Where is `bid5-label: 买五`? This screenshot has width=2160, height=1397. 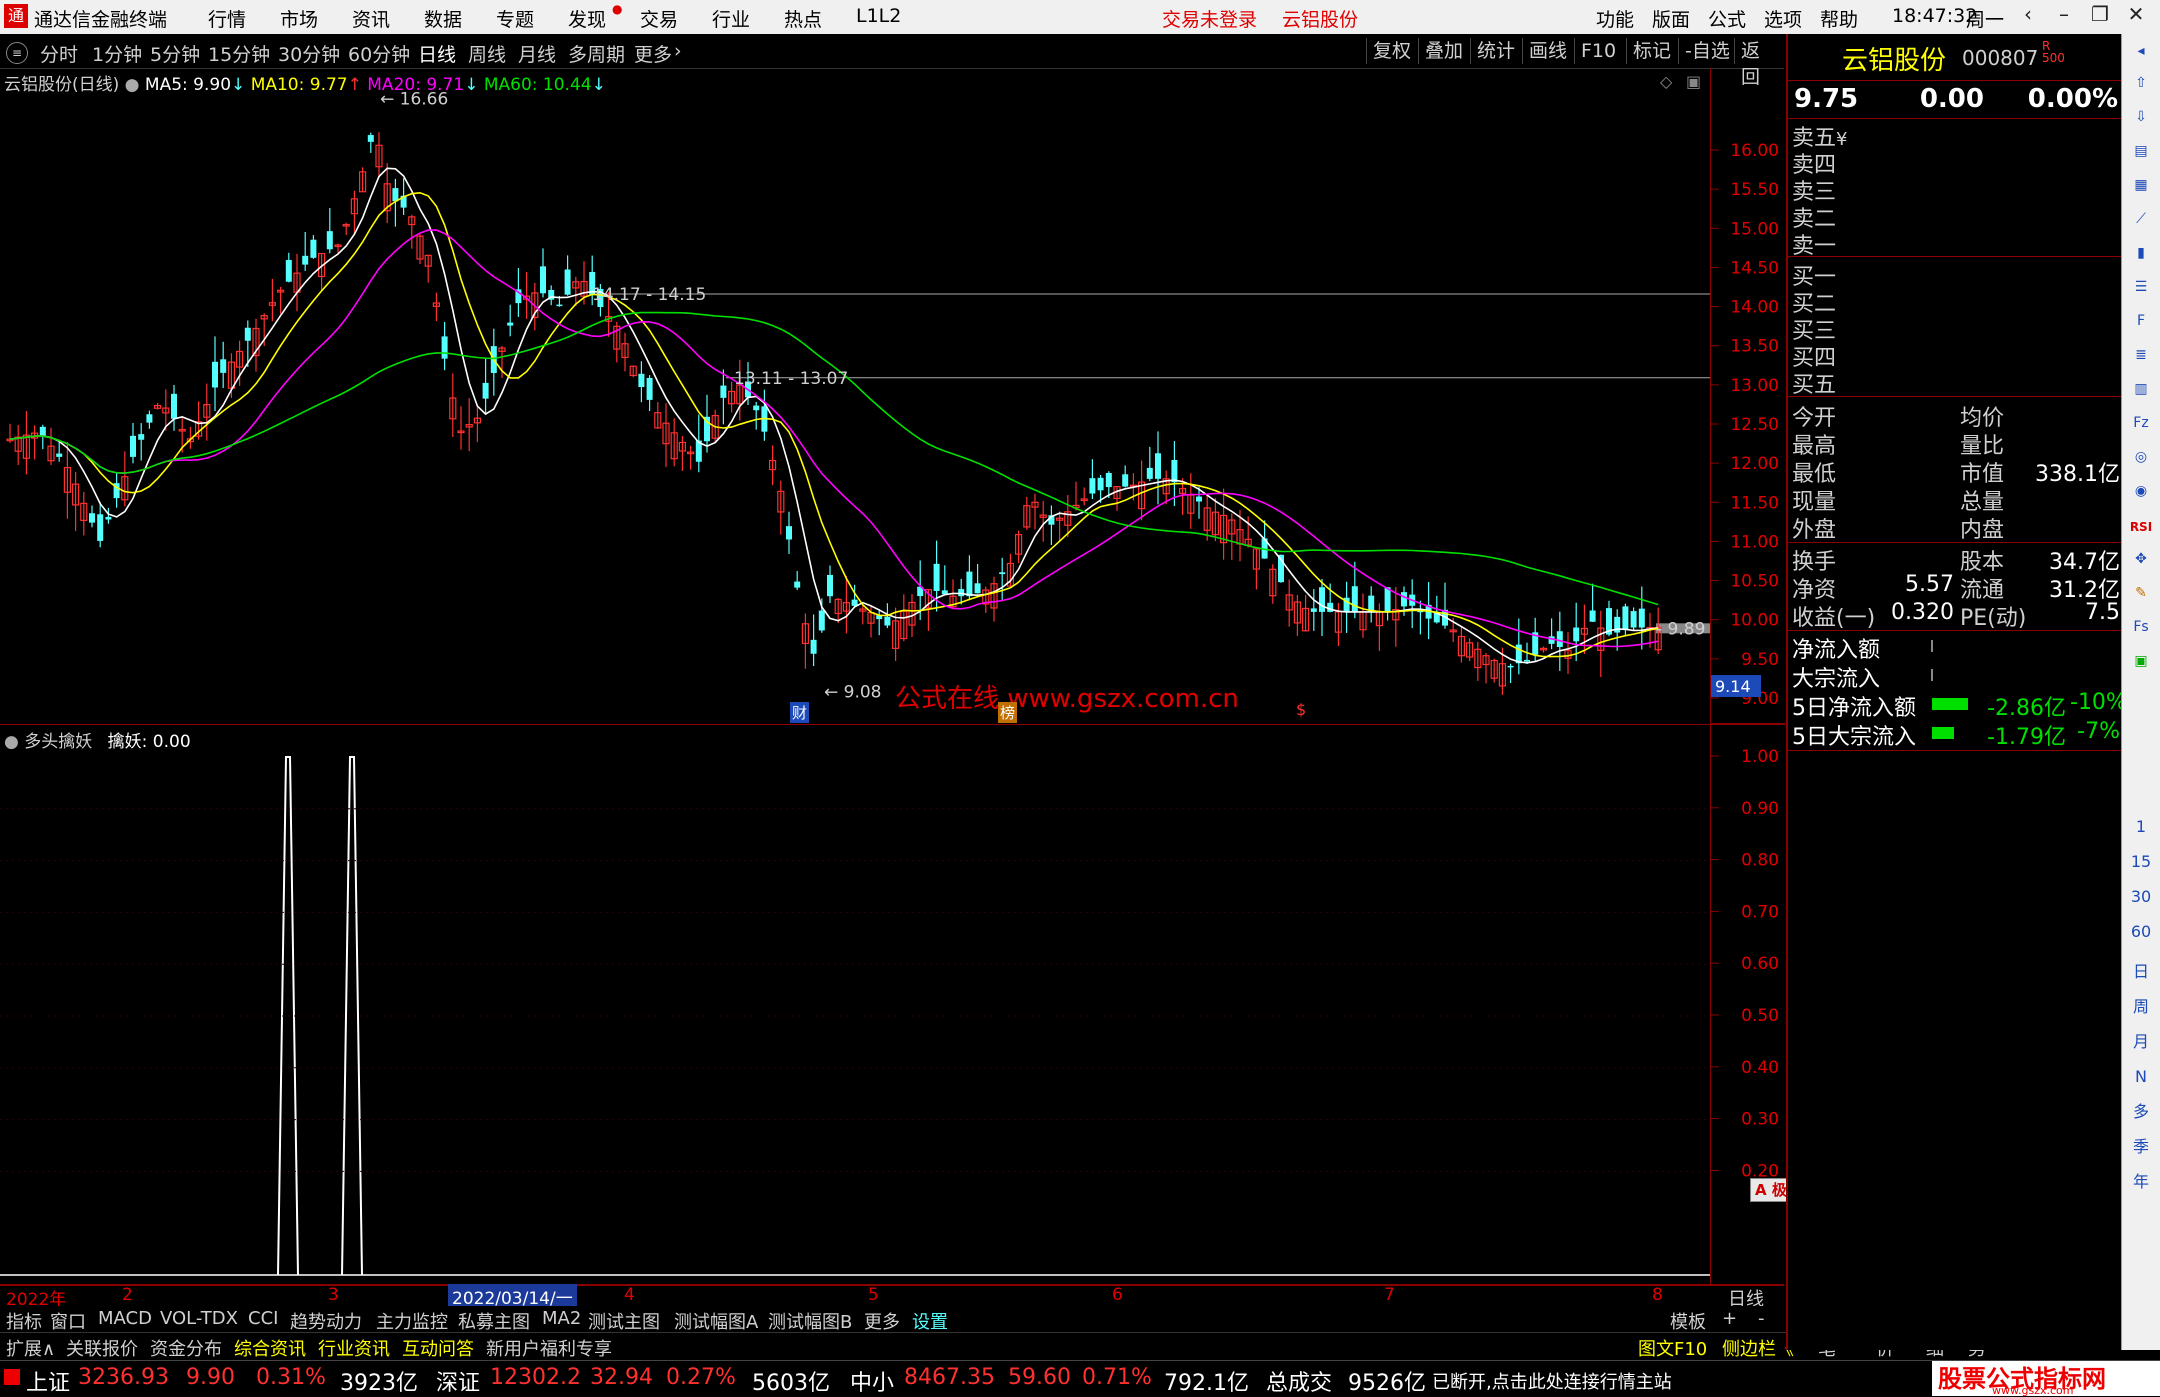 bid5-label: 买五 is located at coordinates (1814, 383).